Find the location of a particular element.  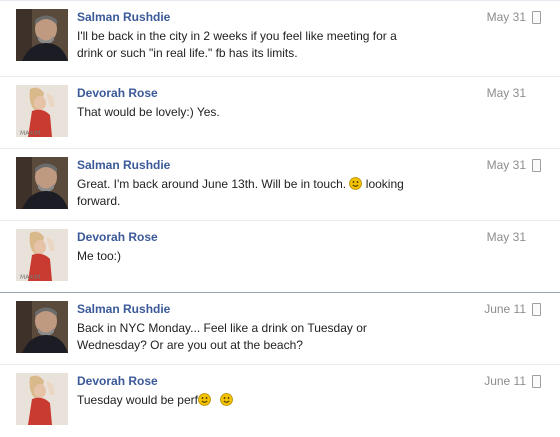

avatar-devorah-rose is located at coordinates (42, 399).